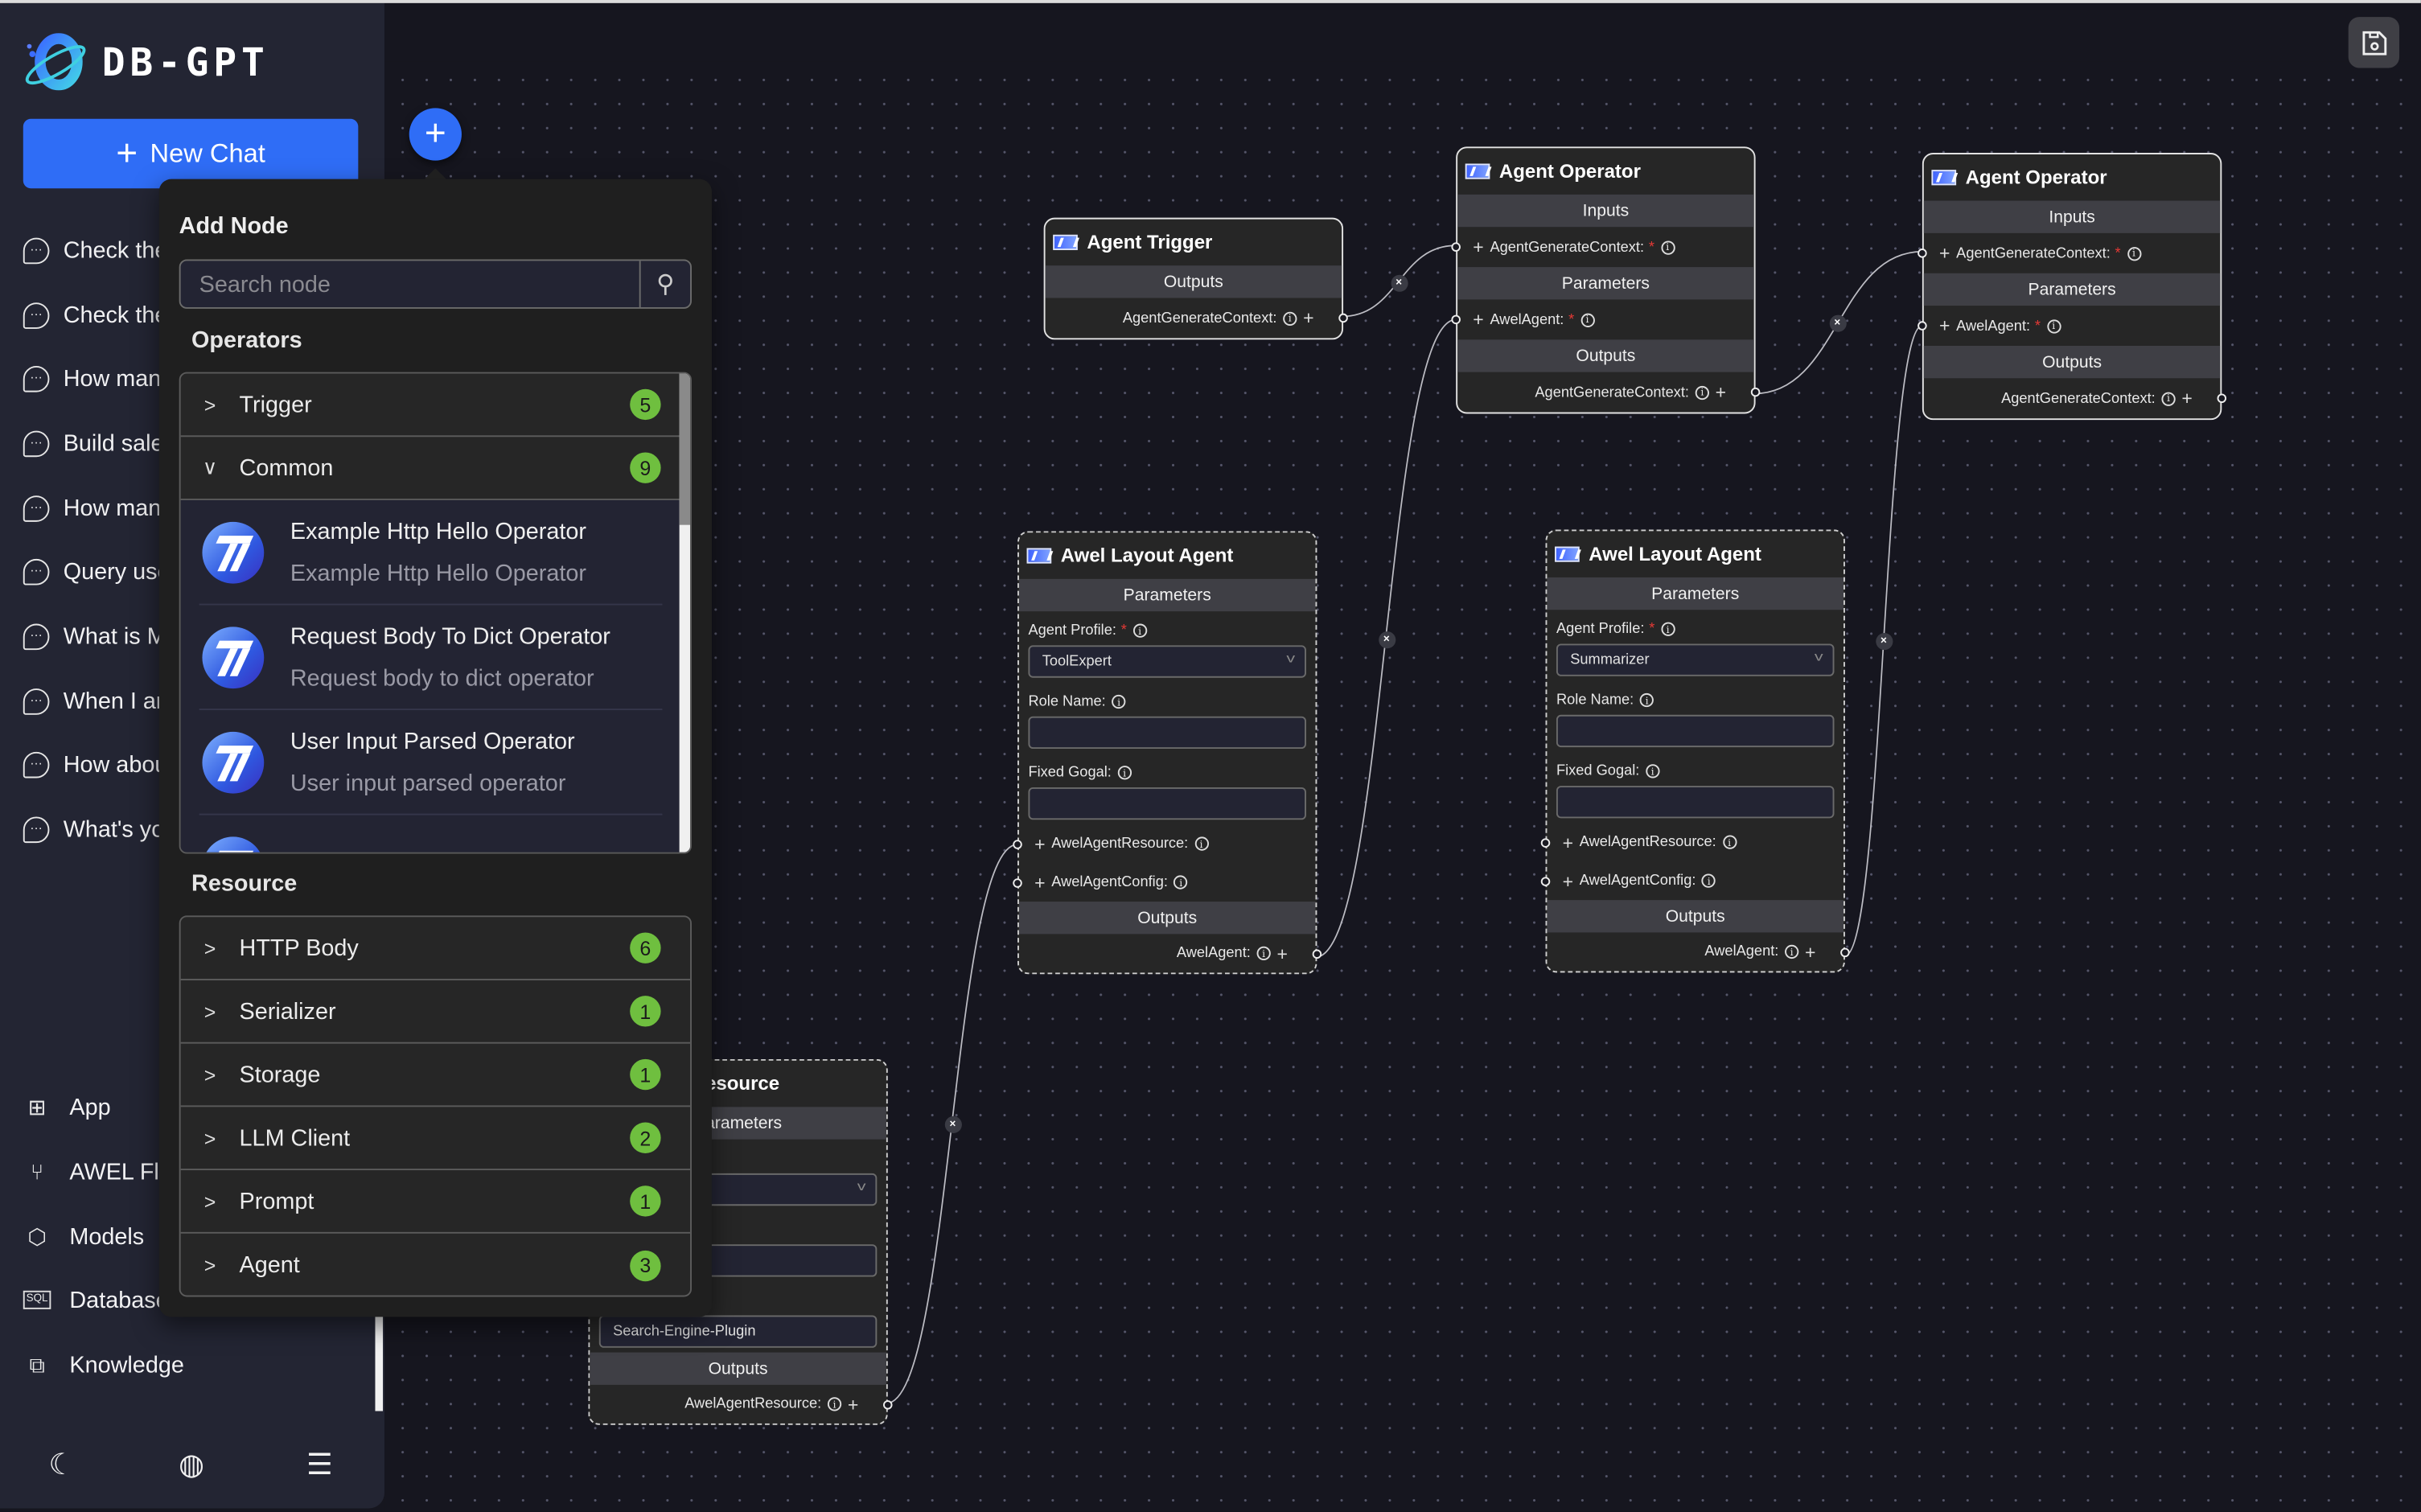 The width and height of the screenshot is (2421, 1512). What do you see at coordinates (191, 1466) in the screenshot?
I see `globe-icon: ◍` at bounding box center [191, 1466].